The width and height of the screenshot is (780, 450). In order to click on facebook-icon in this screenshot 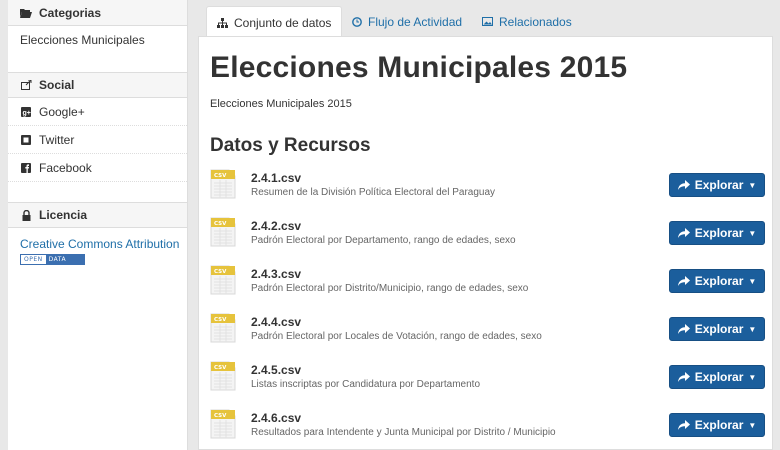, I will do `click(26, 167)`.